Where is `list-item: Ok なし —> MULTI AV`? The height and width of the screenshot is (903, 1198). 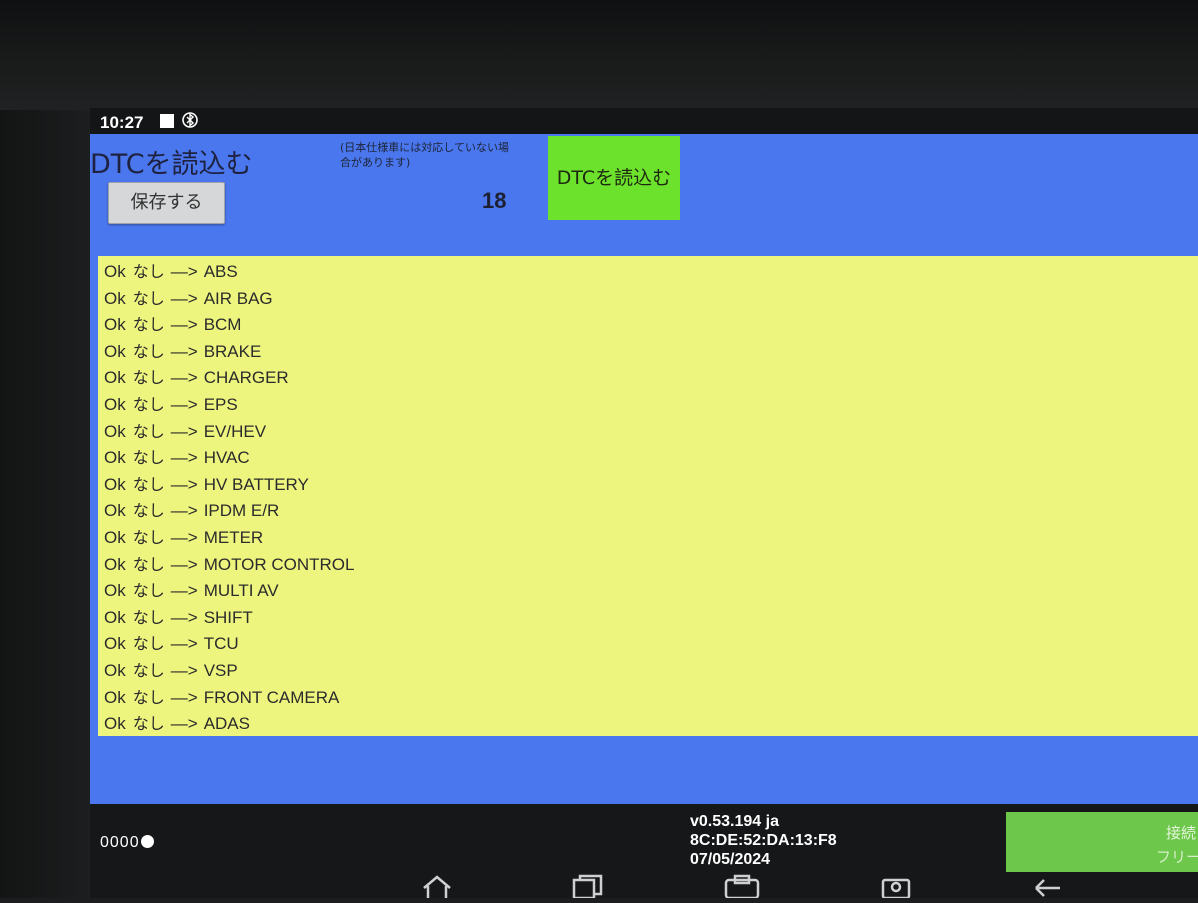
list-item: Ok なし —> MULTI AV is located at coordinates (648, 591).